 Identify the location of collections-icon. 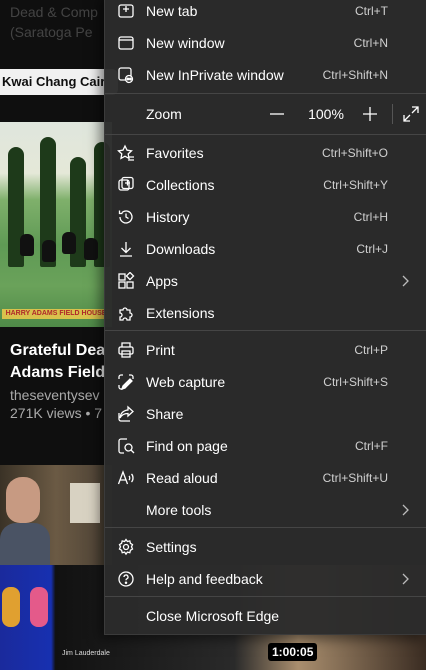
(126, 185).